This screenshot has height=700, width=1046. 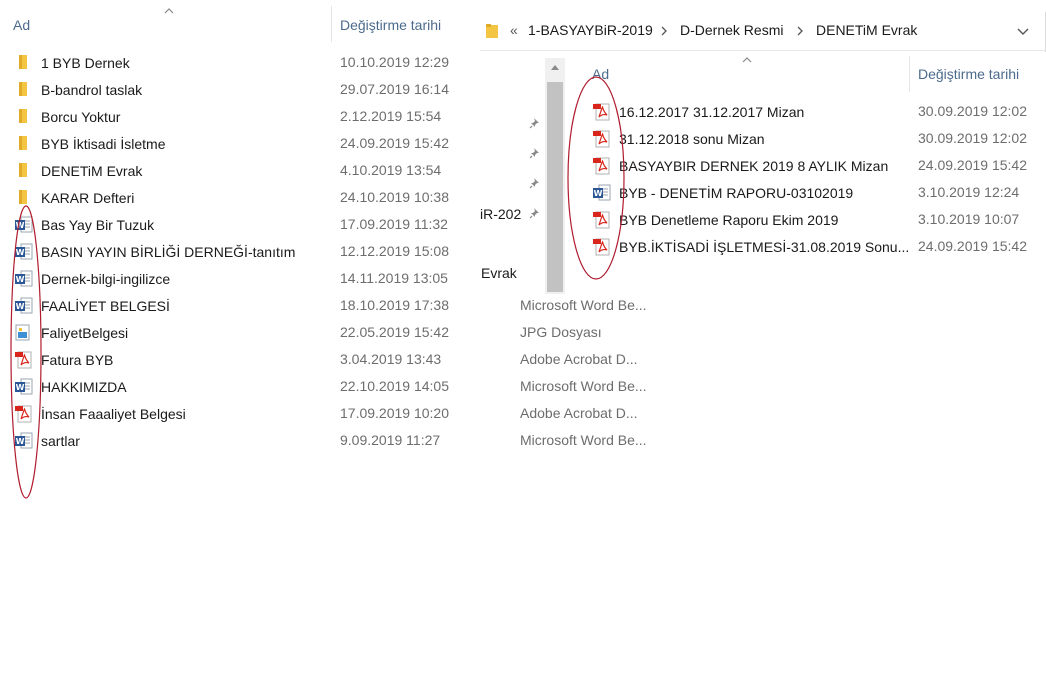 What do you see at coordinates (596, 178) in the screenshot?
I see `annotation-ellipse-right` at bounding box center [596, 178].